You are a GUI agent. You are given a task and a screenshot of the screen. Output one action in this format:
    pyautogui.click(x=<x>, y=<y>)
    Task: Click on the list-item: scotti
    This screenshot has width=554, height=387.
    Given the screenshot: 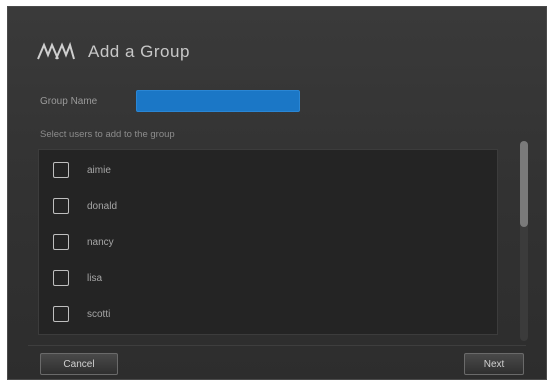 What is the action you would take?
    pyautogui.click(x=81, y=314)
    